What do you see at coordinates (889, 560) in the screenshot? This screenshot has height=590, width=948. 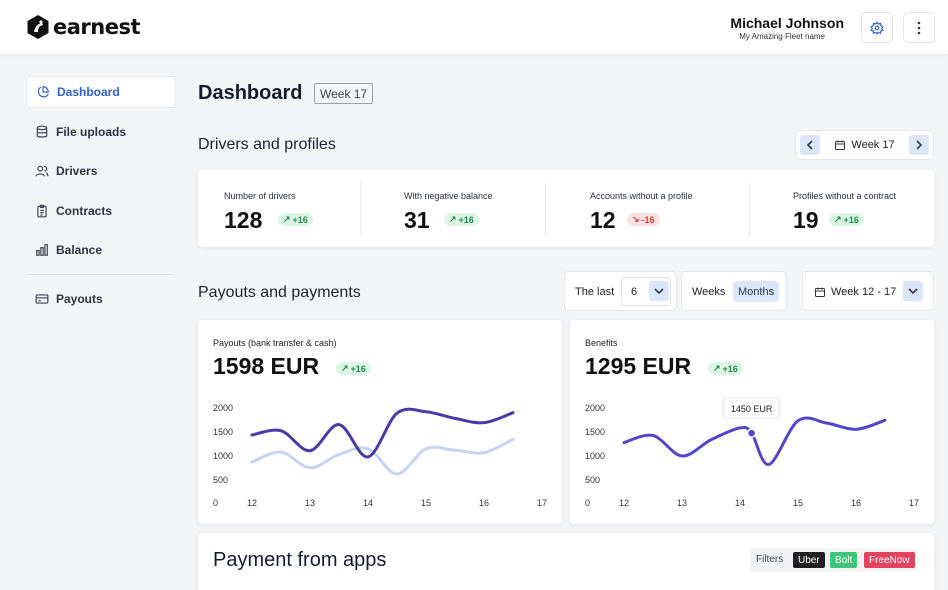 I see `filter-pill-freenow: FreeNow` at bounding box center [889, 560].